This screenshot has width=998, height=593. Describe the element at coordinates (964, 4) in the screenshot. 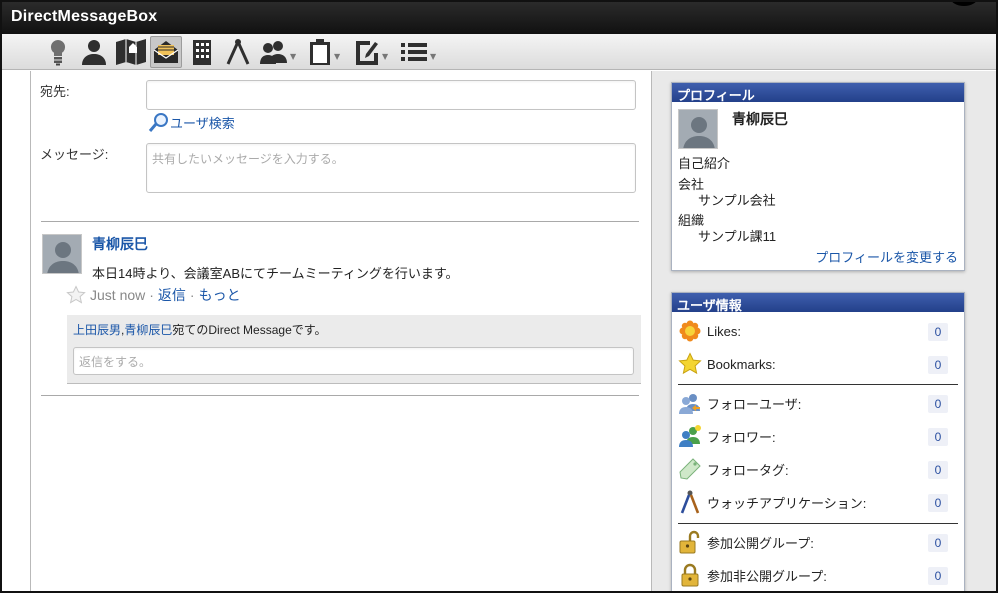

I see `title-corner-decoration` at that location.